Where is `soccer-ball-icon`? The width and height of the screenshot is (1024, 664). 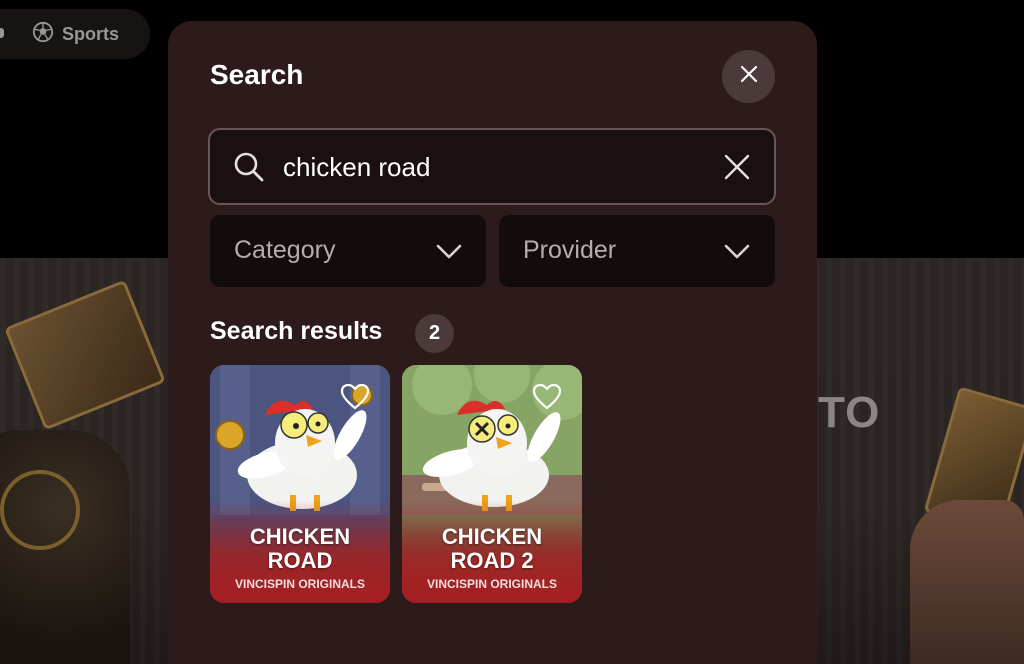 soccer-ball-icon is located at coordinates (43, 34).